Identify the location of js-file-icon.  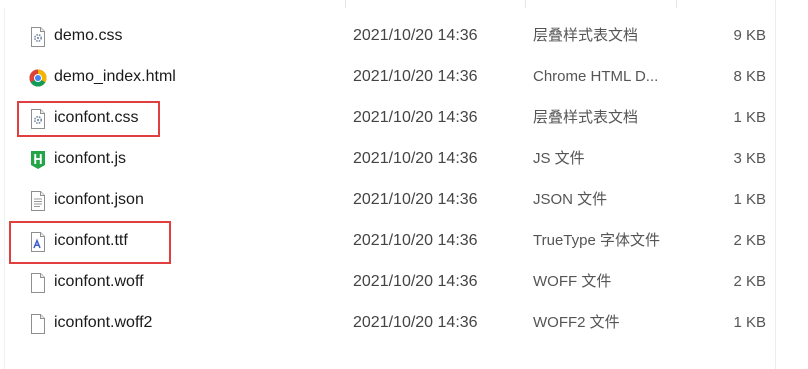
(38, 160).